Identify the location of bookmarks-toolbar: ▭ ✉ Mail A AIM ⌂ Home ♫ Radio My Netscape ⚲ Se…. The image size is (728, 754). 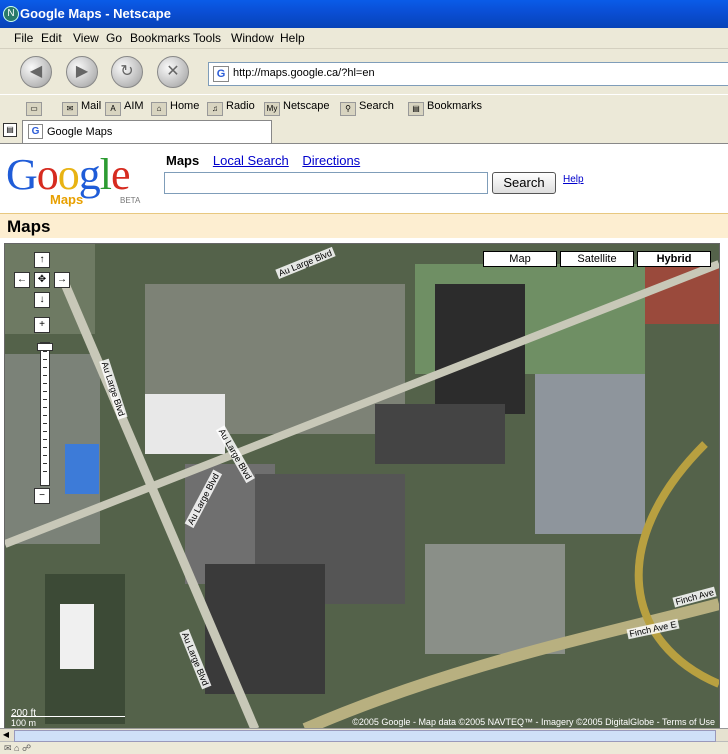
(364, 107).